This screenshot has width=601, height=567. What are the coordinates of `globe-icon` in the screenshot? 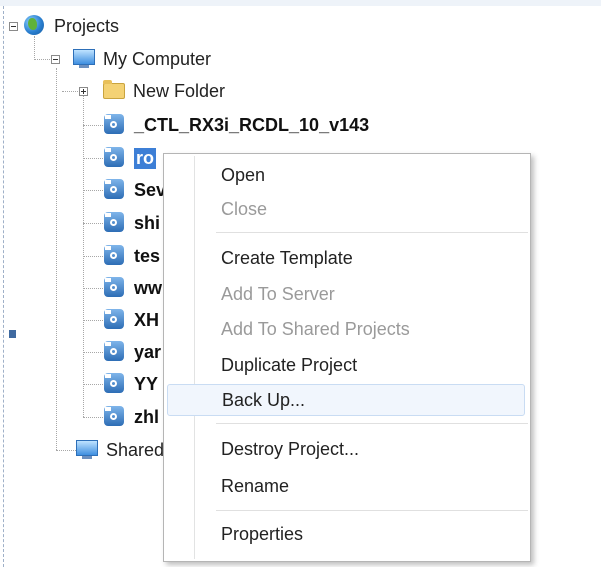 It's located at (35, 26).